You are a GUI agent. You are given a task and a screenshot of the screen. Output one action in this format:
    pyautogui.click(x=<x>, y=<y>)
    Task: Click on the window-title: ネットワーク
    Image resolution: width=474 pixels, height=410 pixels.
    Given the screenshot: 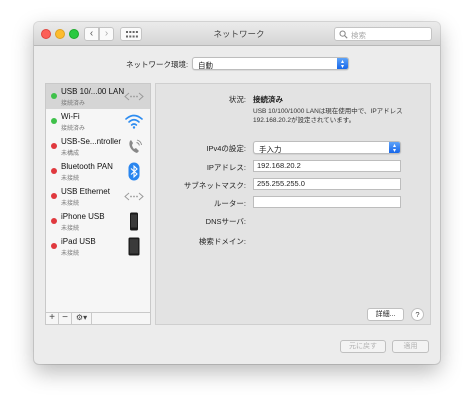 What is the action you would take?
    pyautogui.click(x=239, y=34)
    